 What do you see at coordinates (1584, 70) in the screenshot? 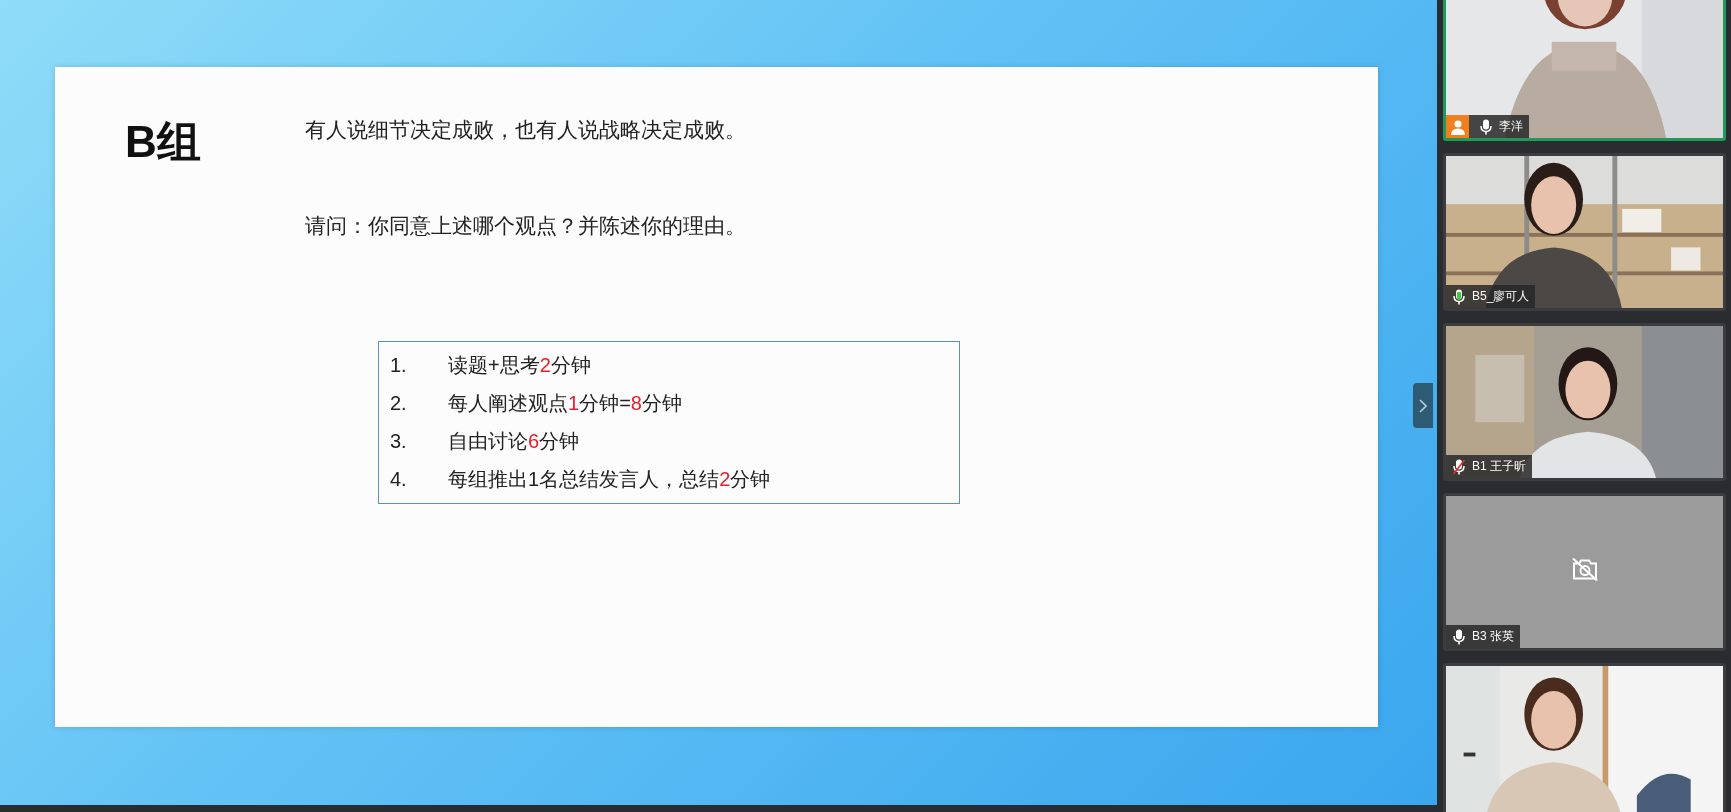
I see `video-tile: 李洋` at bounding box center [1584, 70].